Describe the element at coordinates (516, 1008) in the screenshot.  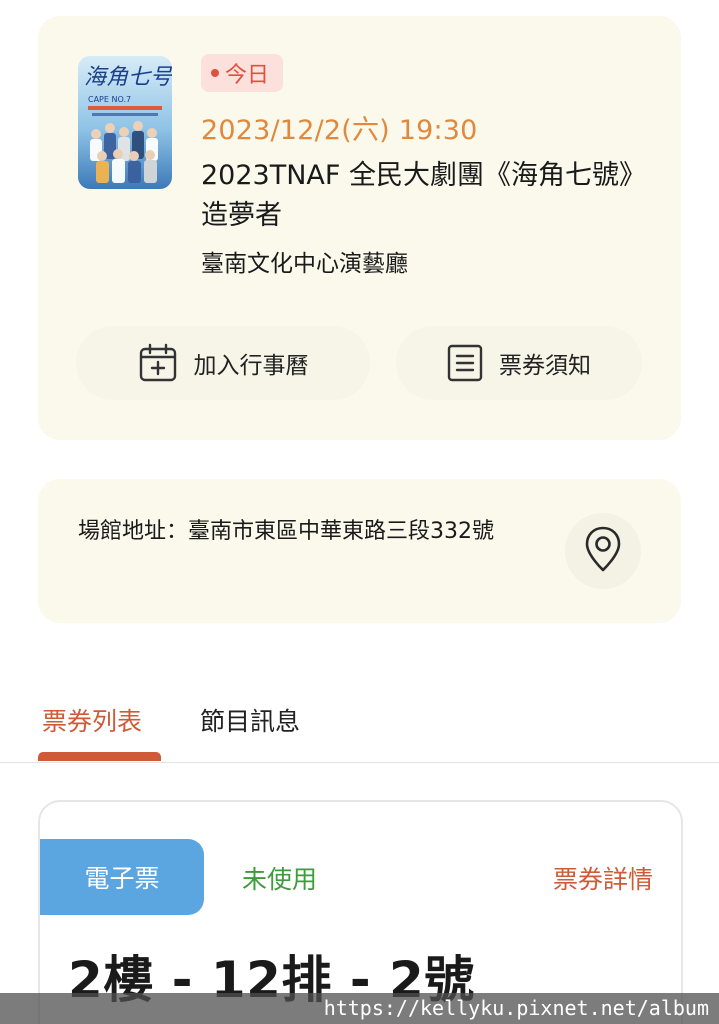
I see `watermark-text: https://kellyku.pixnet.net/album` at that location.